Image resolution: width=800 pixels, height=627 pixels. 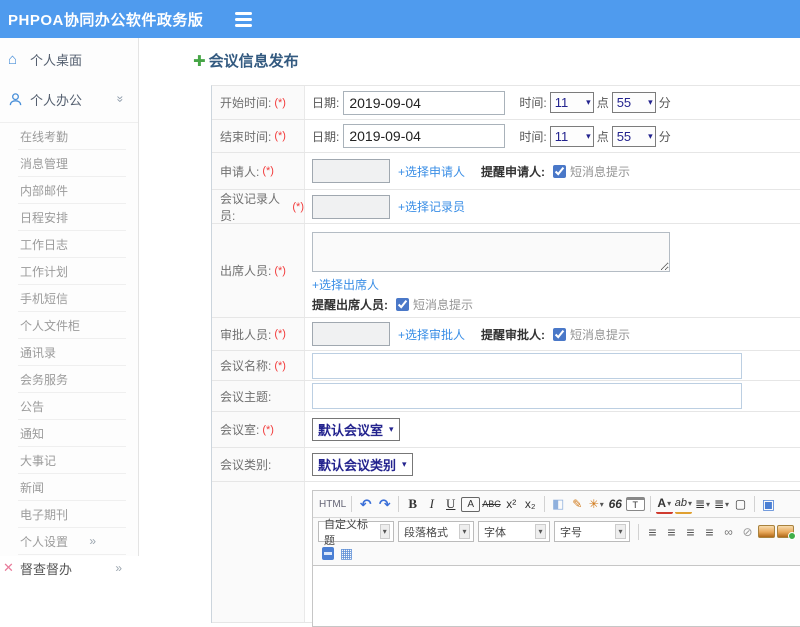 What do you see at coordinates (92, 541) in the screenshot?
I see `chevron-double-right-icon: »` at bounding box center [92, 541].